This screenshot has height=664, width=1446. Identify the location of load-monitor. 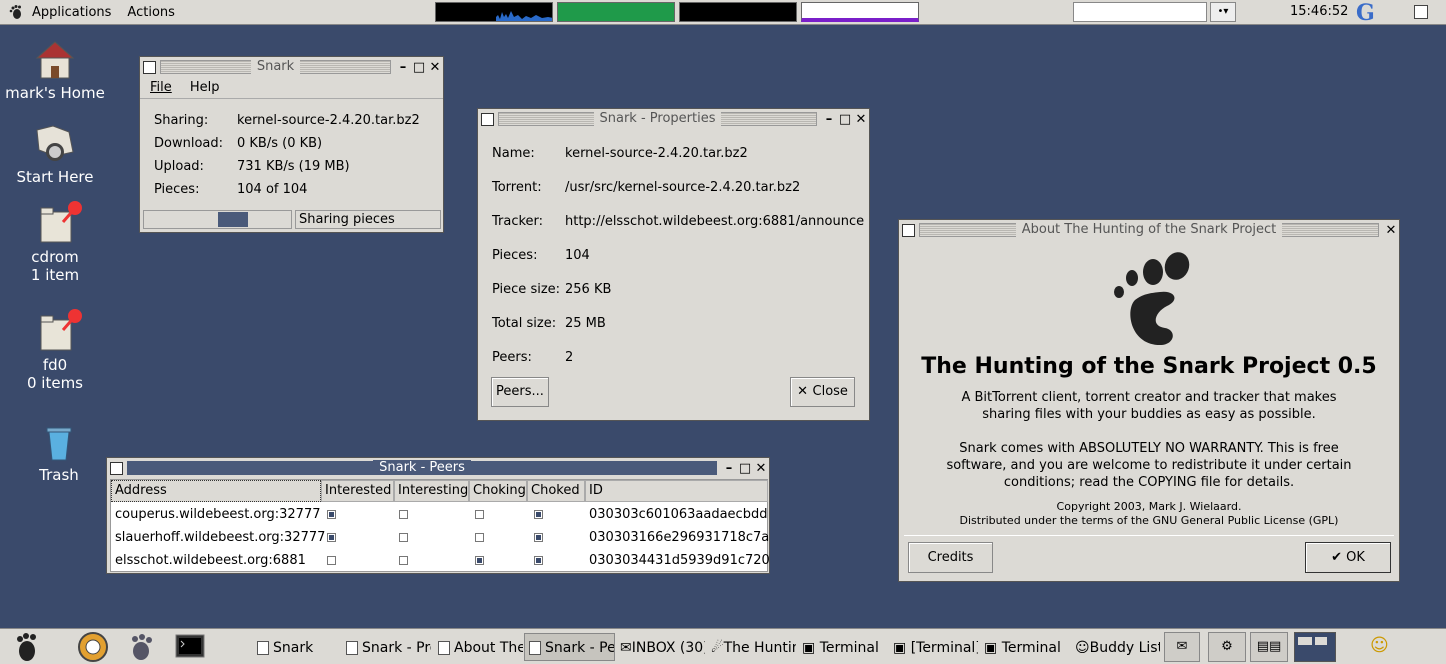
(860, 12).